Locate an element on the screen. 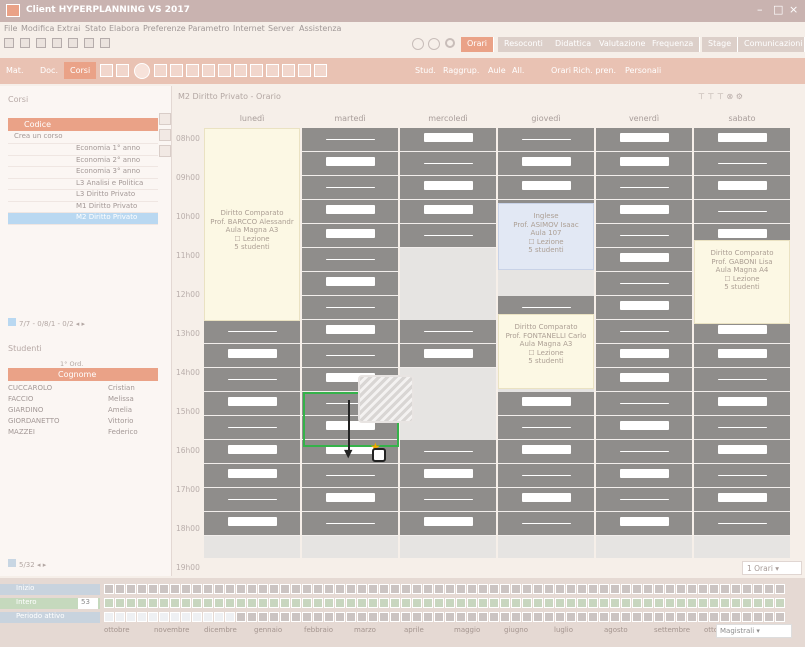 The height and width of the screenshot is (647, 805). tab-comunicazioni: Comunicazioni is located at coordinates (771, 44).